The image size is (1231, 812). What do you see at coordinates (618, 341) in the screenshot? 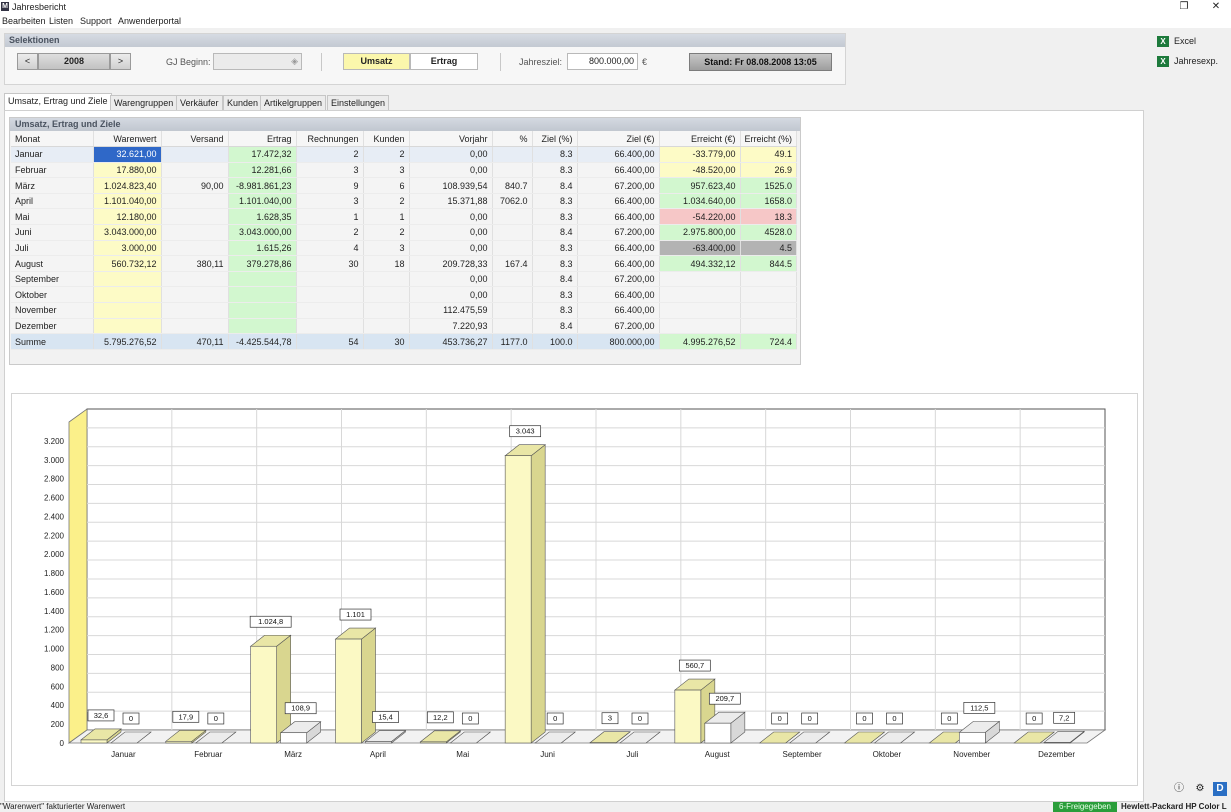
I see `table-cell: 800.000,00` at bounding box center [618, 341].